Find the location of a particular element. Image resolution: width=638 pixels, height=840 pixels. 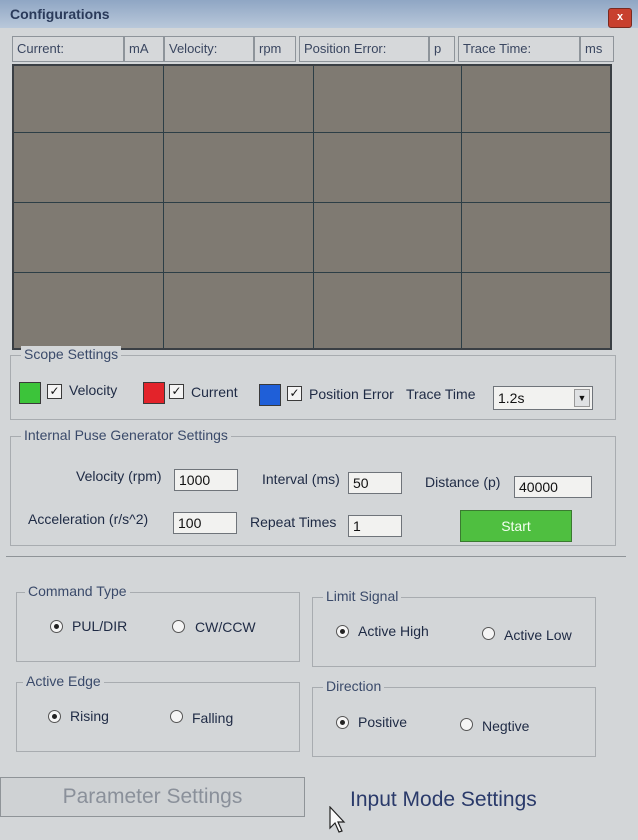

position-error-checkbox-label: Position Error is located at coordinates (351, 394).